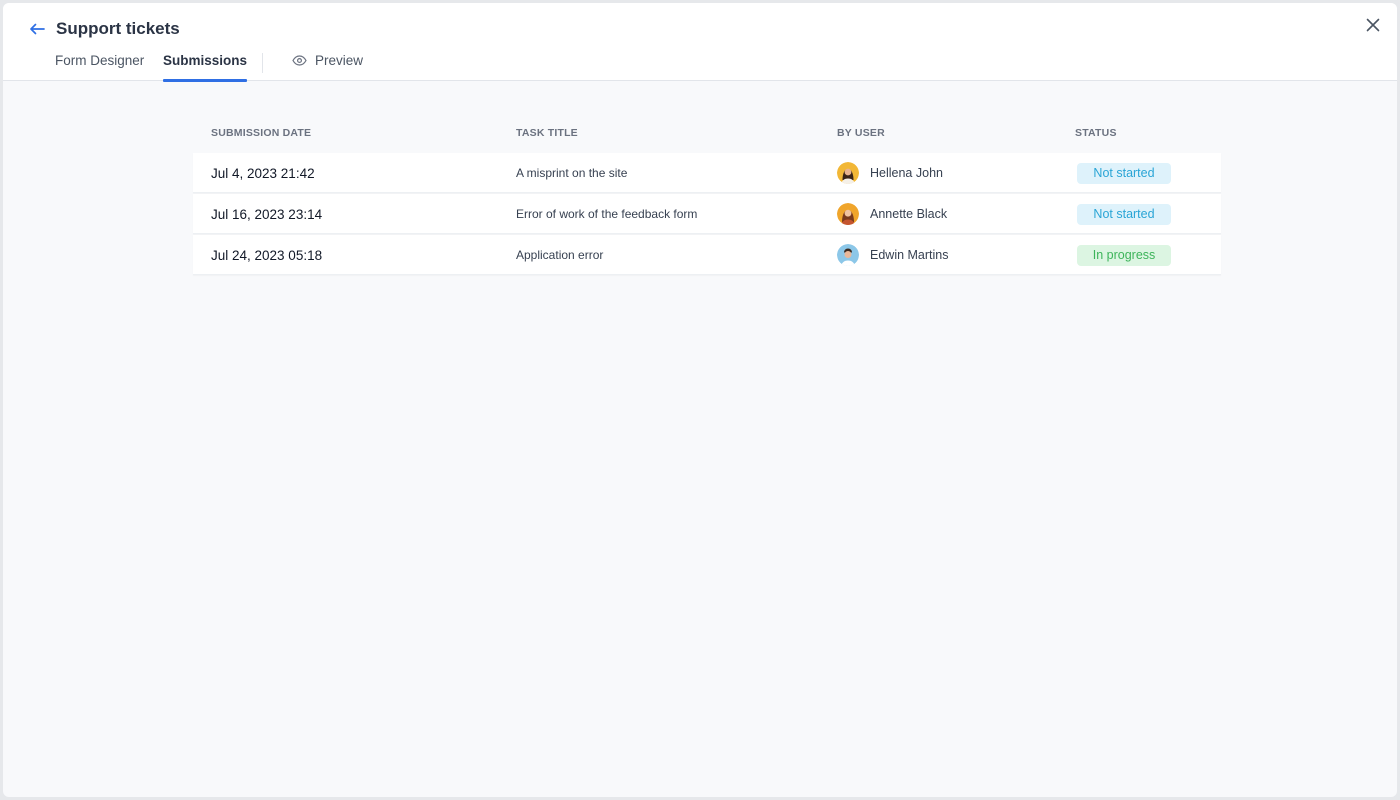  What do you see at coordinates (262, 63) in the screenshot?
I see `tab-divider` at bounding box center [262, 63].